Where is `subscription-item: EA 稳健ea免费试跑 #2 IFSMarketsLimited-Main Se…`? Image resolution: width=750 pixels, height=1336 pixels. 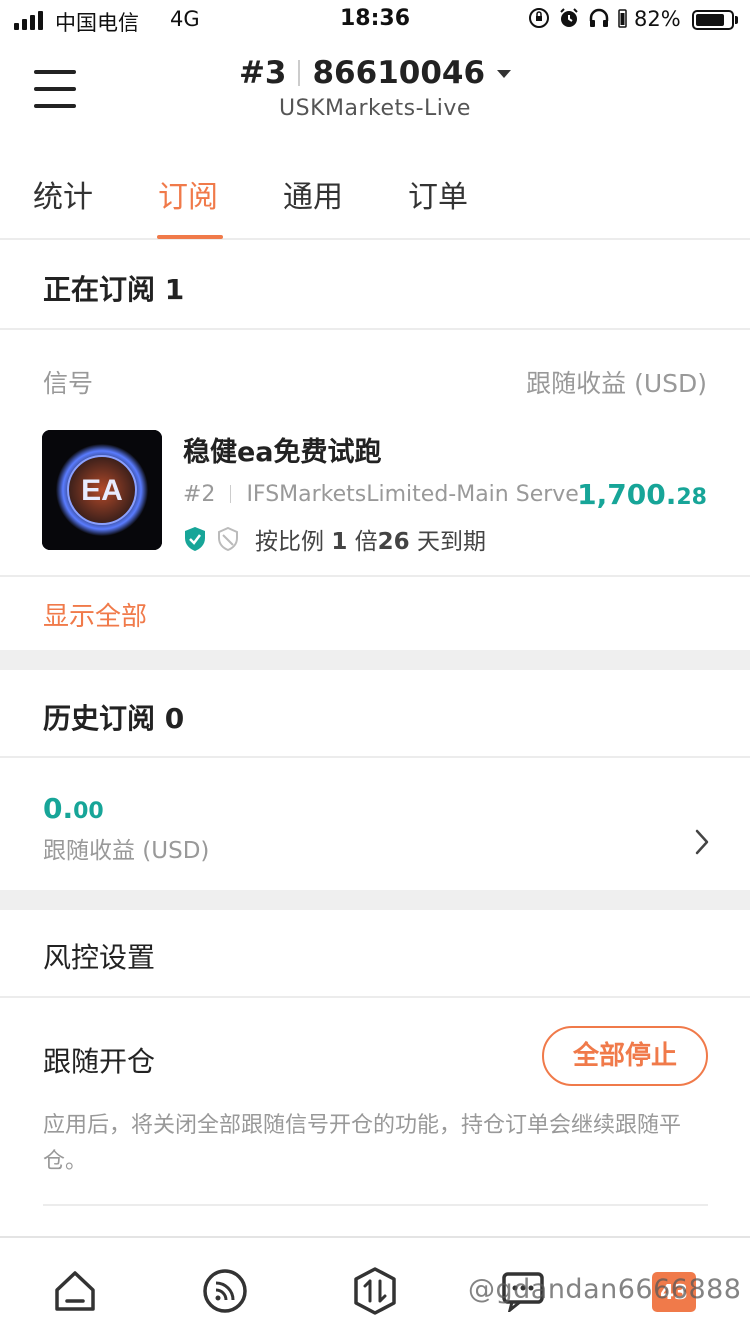 subscription-item: EA 稳健ea免费试跑 #2 IFSMarketsLimited-Main Se… is located at coordinates (375, 496).